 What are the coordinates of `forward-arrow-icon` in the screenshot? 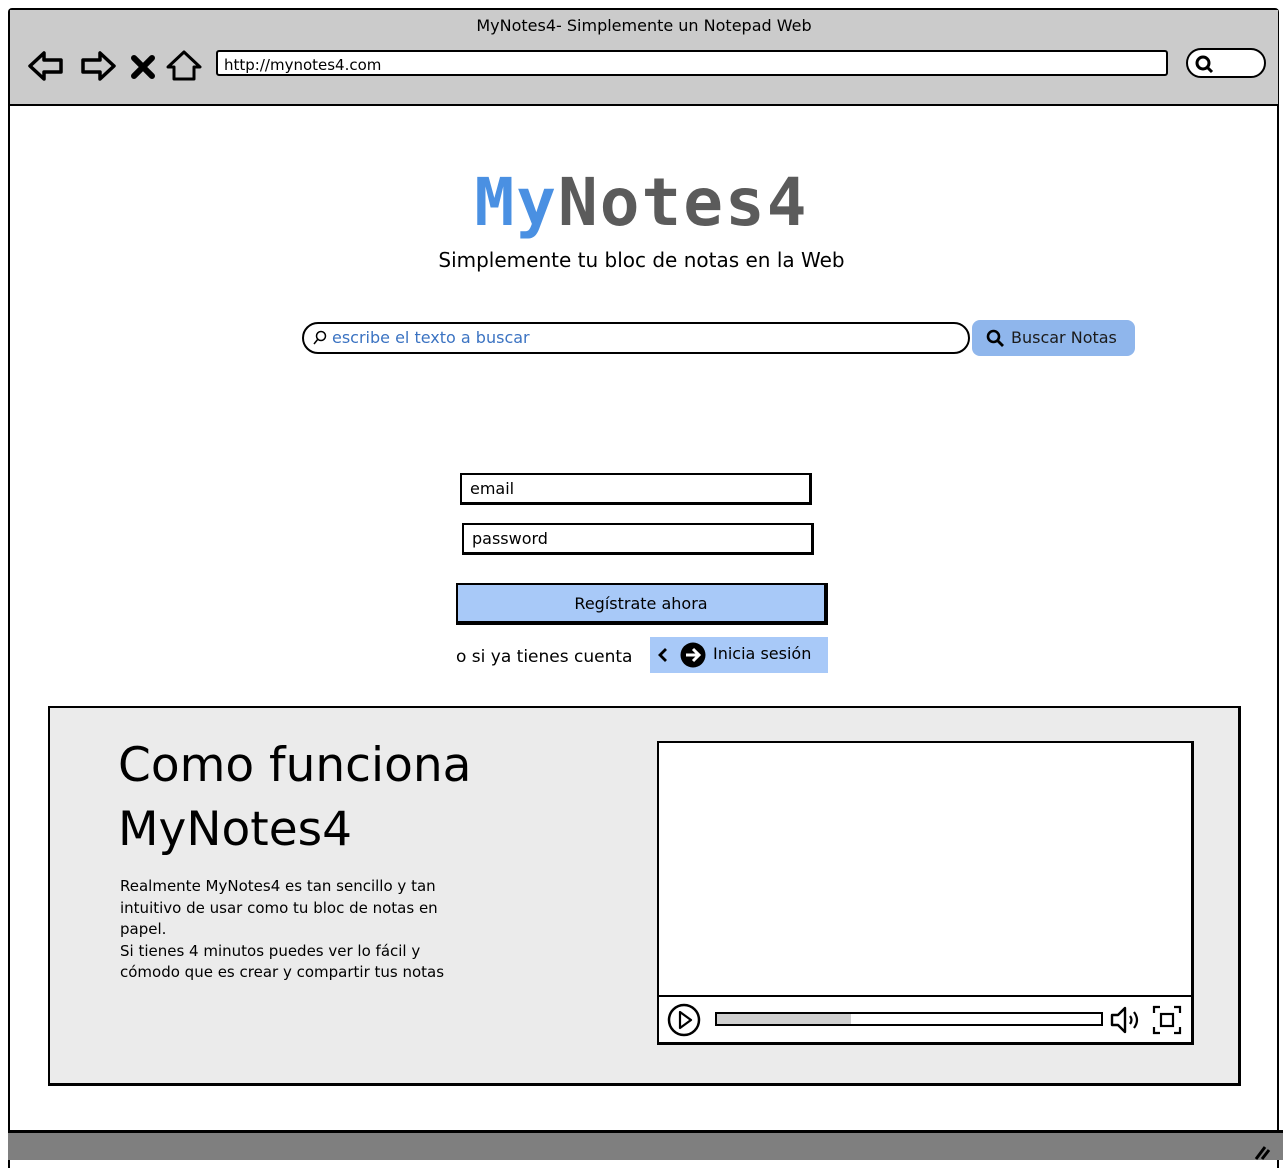 It's located at (98, 66).